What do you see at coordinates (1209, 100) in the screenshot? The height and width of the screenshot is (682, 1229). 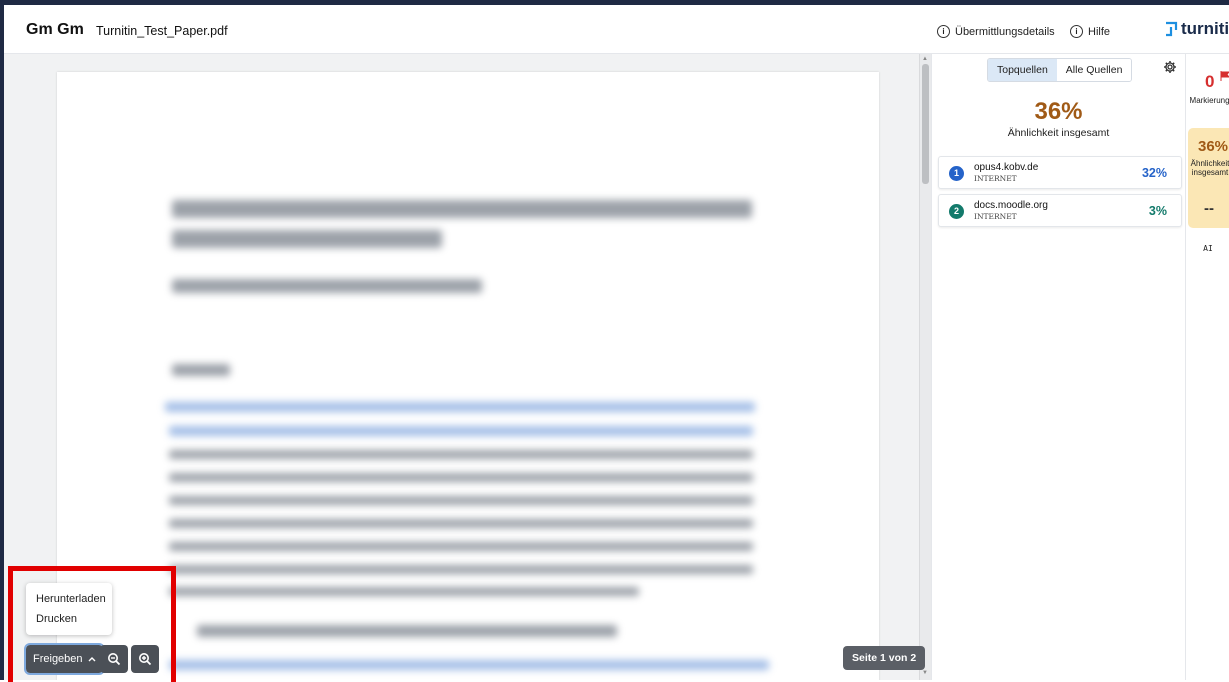 I see `flags-label: Markierungen` at bounding box center [1209, 100].